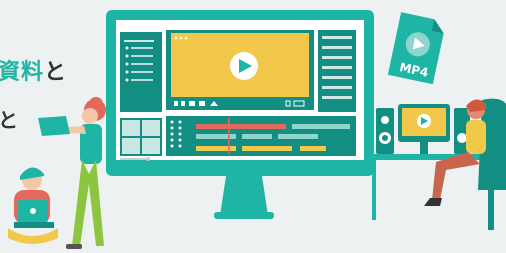 The image size is (506, 253). Describe the element at coordinates (337, 71) in the screenshot. I see `editor-right-panel` at that location.